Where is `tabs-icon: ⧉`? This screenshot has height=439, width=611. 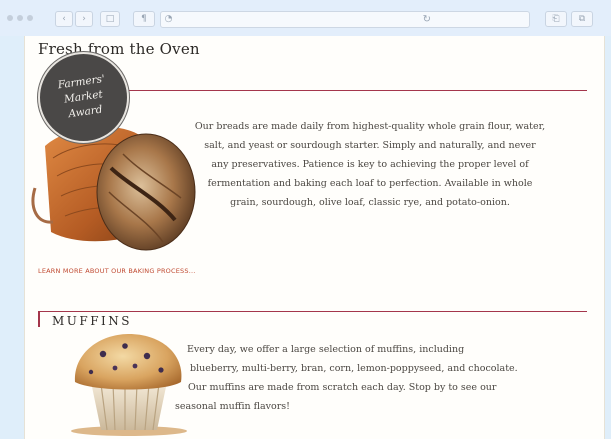 tabs-icon: ⧉ is located at coordinates (582, 19).